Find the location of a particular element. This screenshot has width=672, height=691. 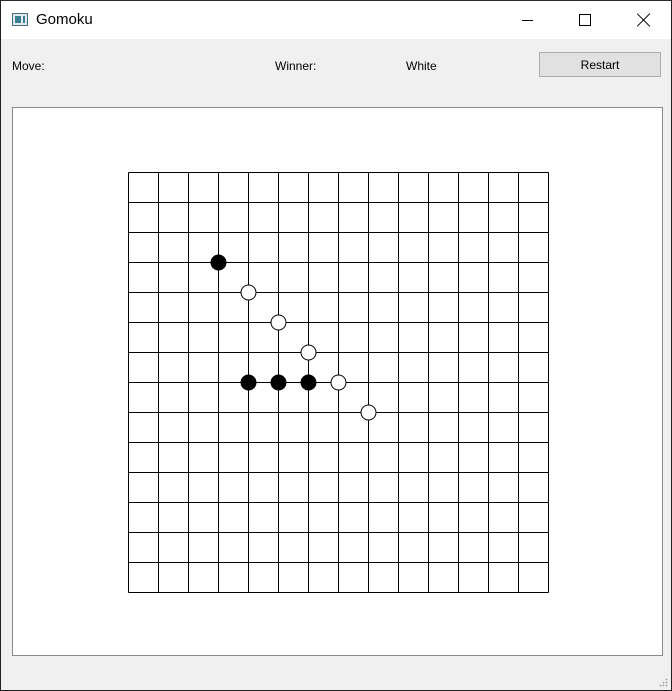

winner-label: Winner: is located at coordinates (296, 66).